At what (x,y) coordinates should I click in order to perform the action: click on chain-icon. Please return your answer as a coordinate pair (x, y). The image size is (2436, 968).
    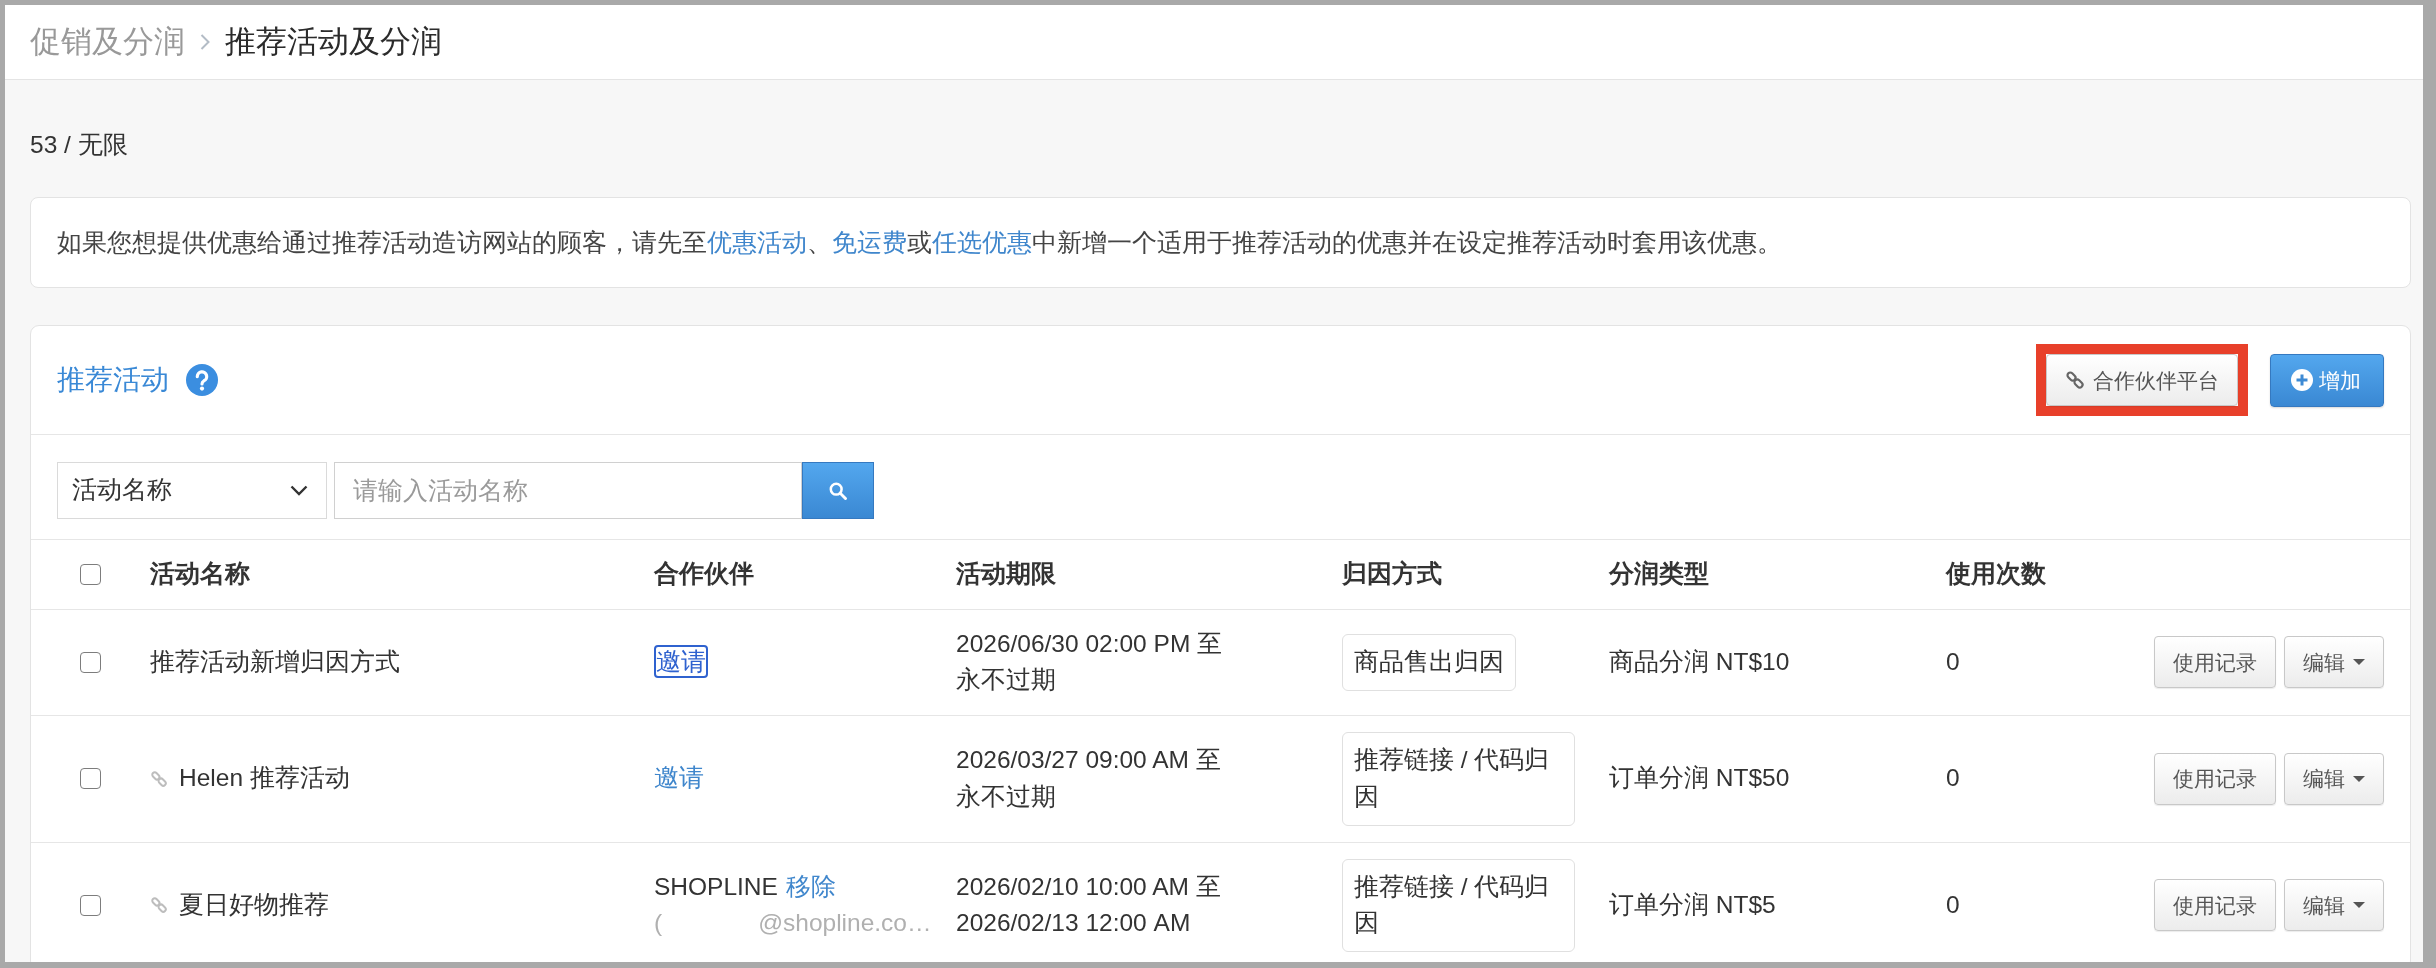
    Looking at the image, I should click on (2075, 380).